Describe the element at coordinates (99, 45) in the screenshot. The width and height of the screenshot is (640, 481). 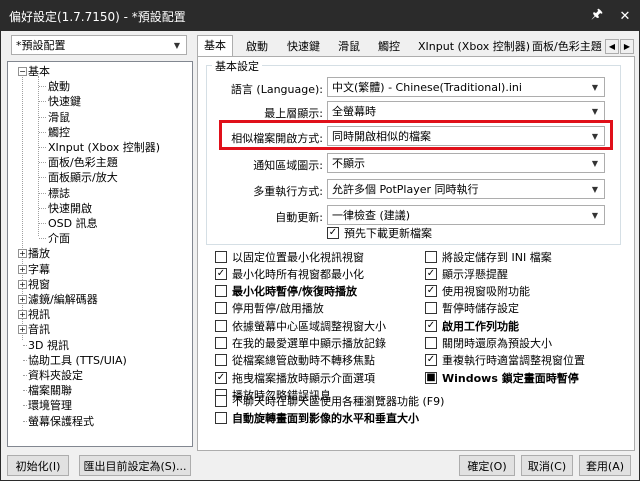
I see `profile-select: *預設配置 ▼` at that location.